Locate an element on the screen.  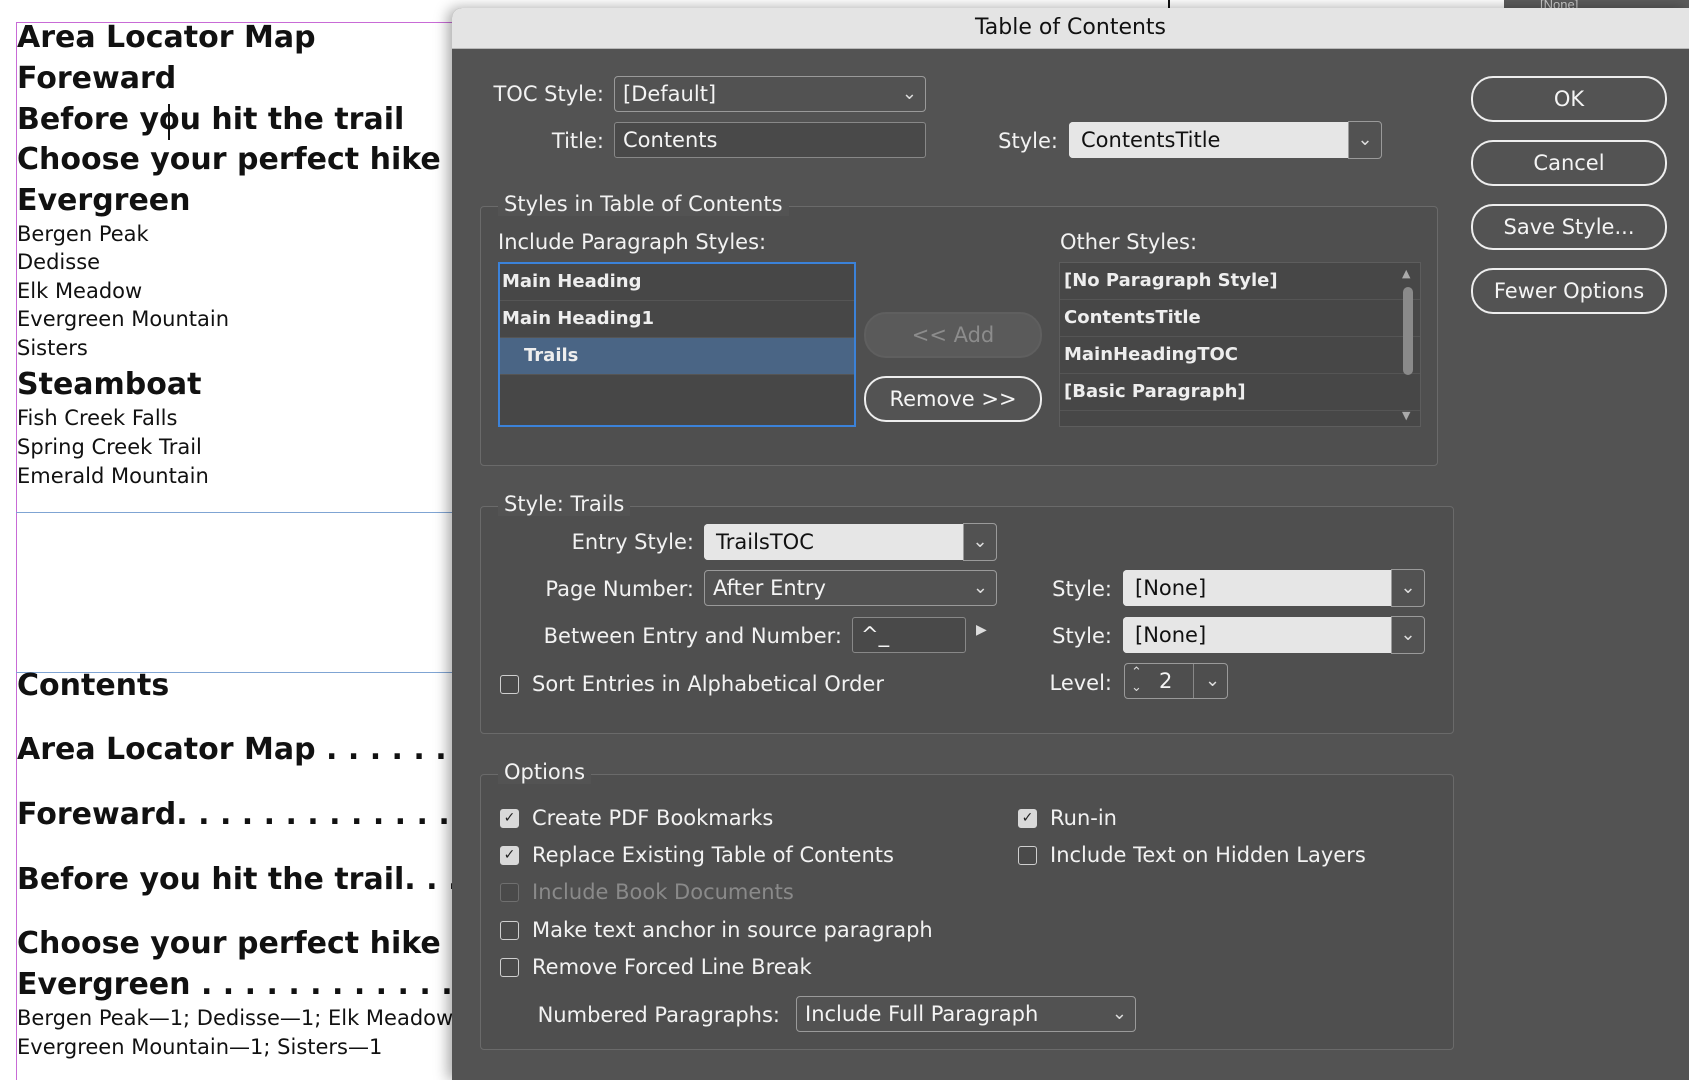
page-number-dropdown: After Entry ⌄ is located at coordinates (850, 588).